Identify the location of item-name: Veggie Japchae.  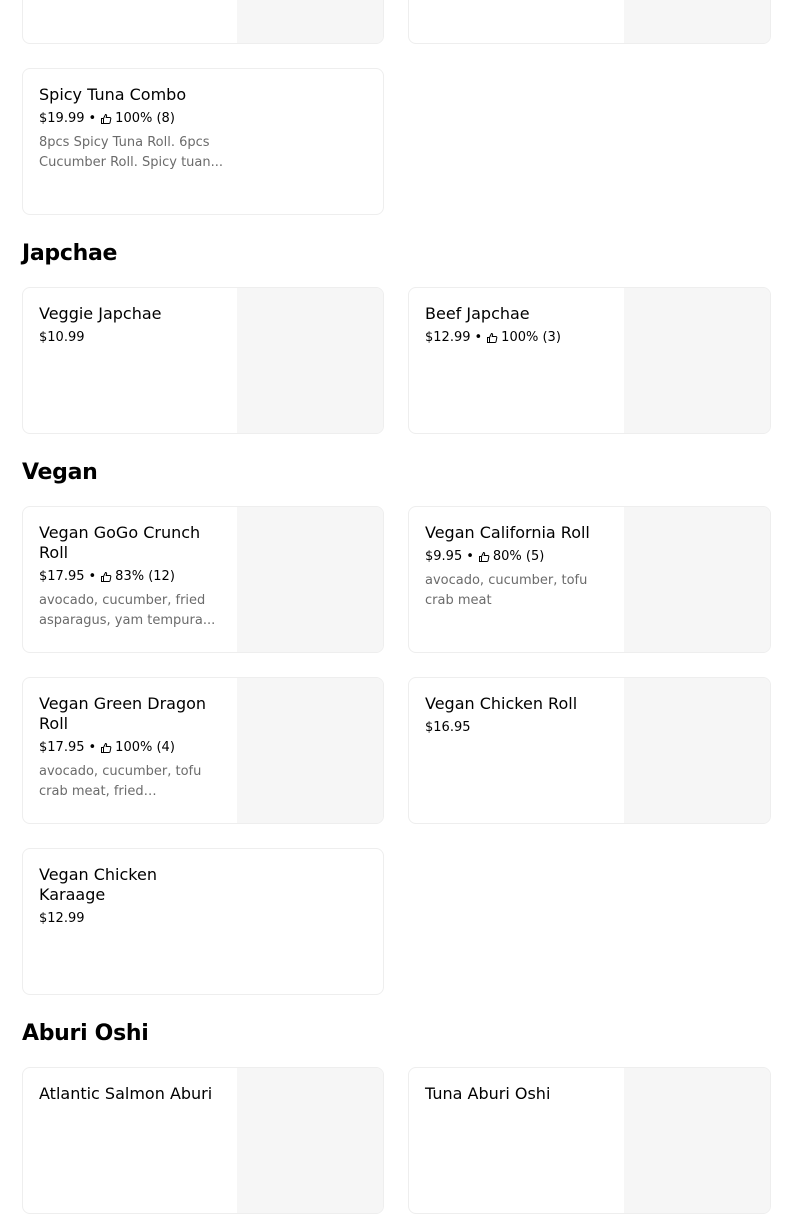
(100, 313).